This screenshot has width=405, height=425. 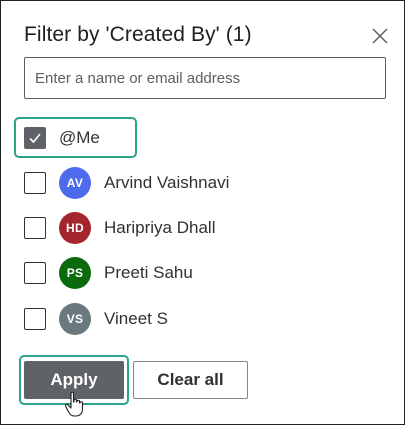 What do you see at coordinates (75, 273) in the screenshot?
I see `avatar: PS` at bounding box center [75, 273].